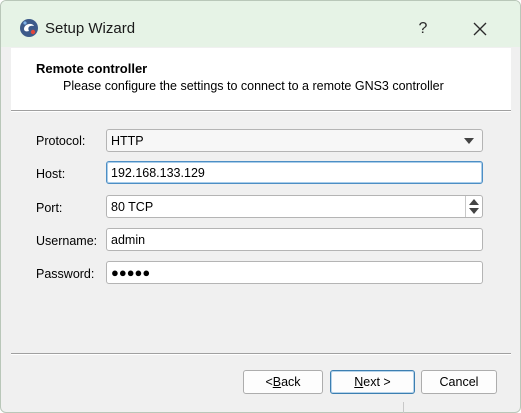  What do you see at coordinates (51, 174) in the screenshot?
I see `host-label: Host:` at bounding box center [51, 174].